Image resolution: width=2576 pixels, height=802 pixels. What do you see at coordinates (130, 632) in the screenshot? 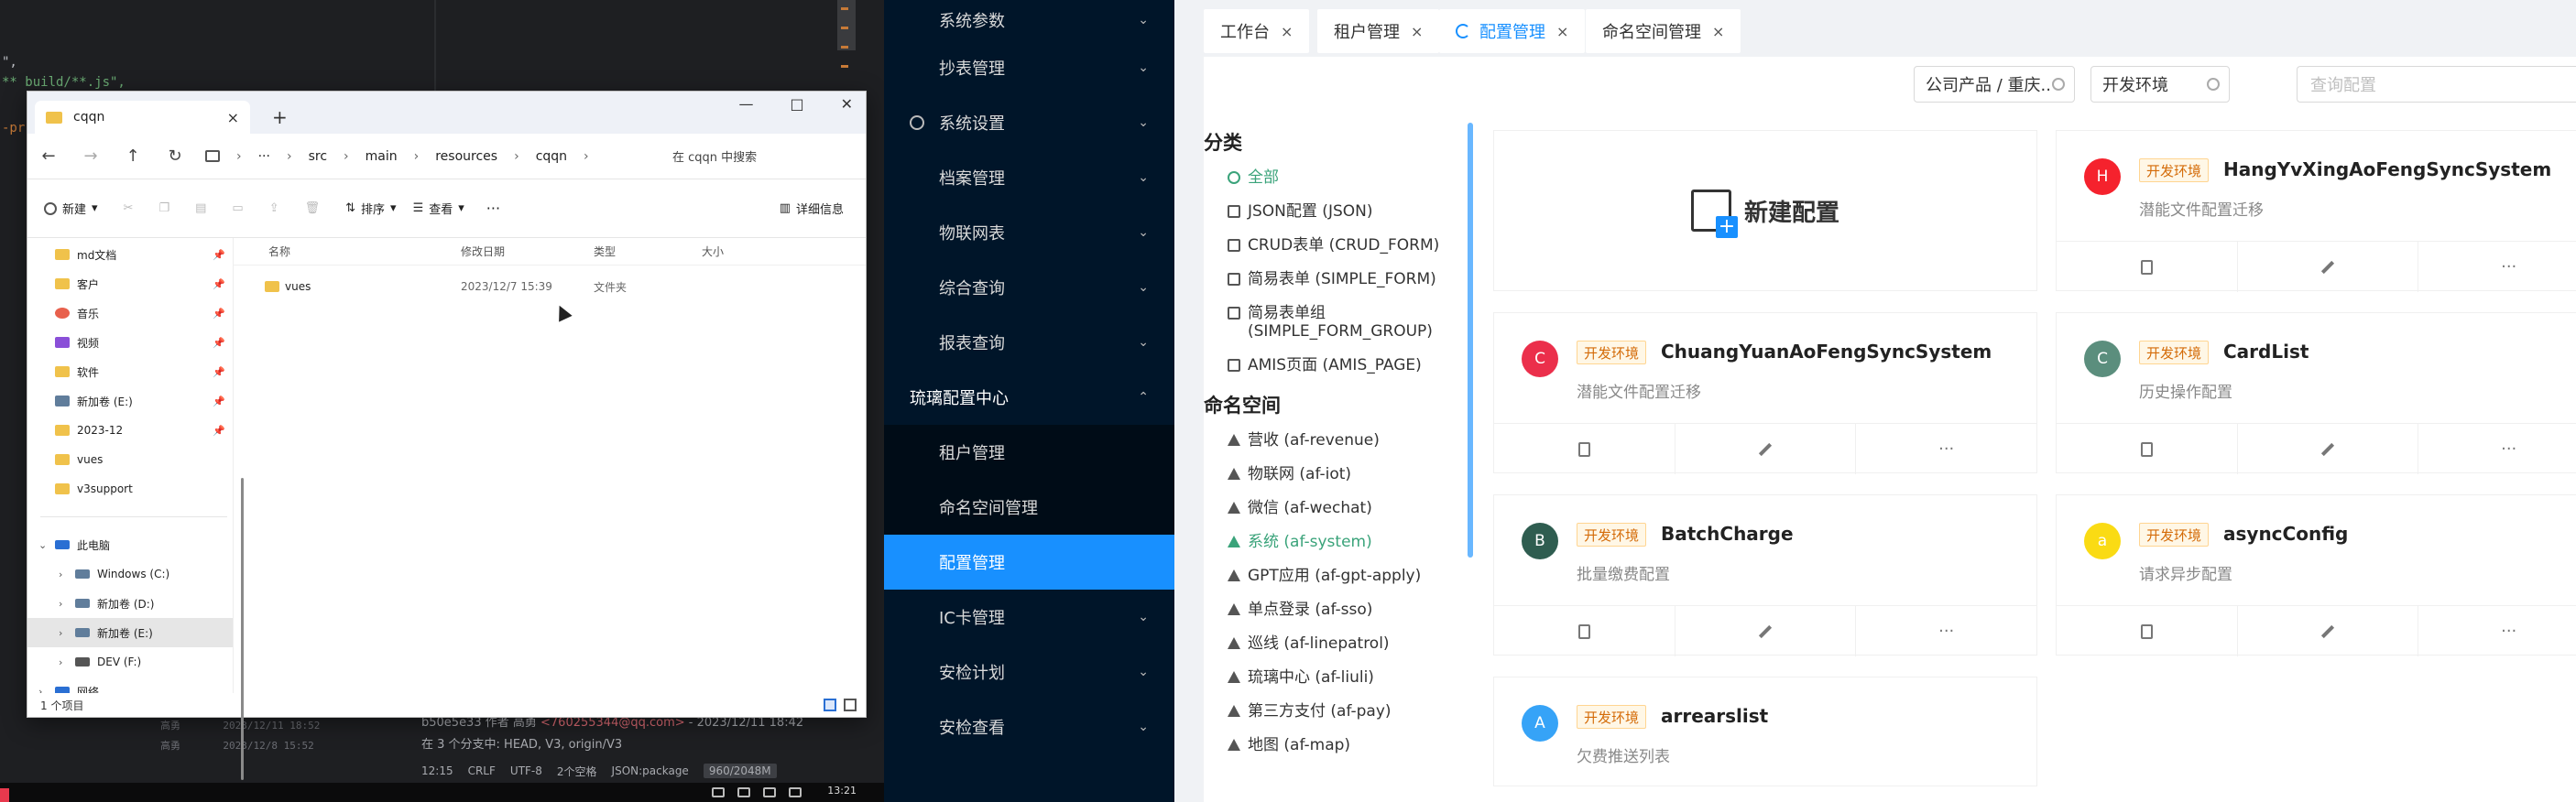
I see `nav-drive: › 新加卷 (E:)` at bounding box center [130, 632].